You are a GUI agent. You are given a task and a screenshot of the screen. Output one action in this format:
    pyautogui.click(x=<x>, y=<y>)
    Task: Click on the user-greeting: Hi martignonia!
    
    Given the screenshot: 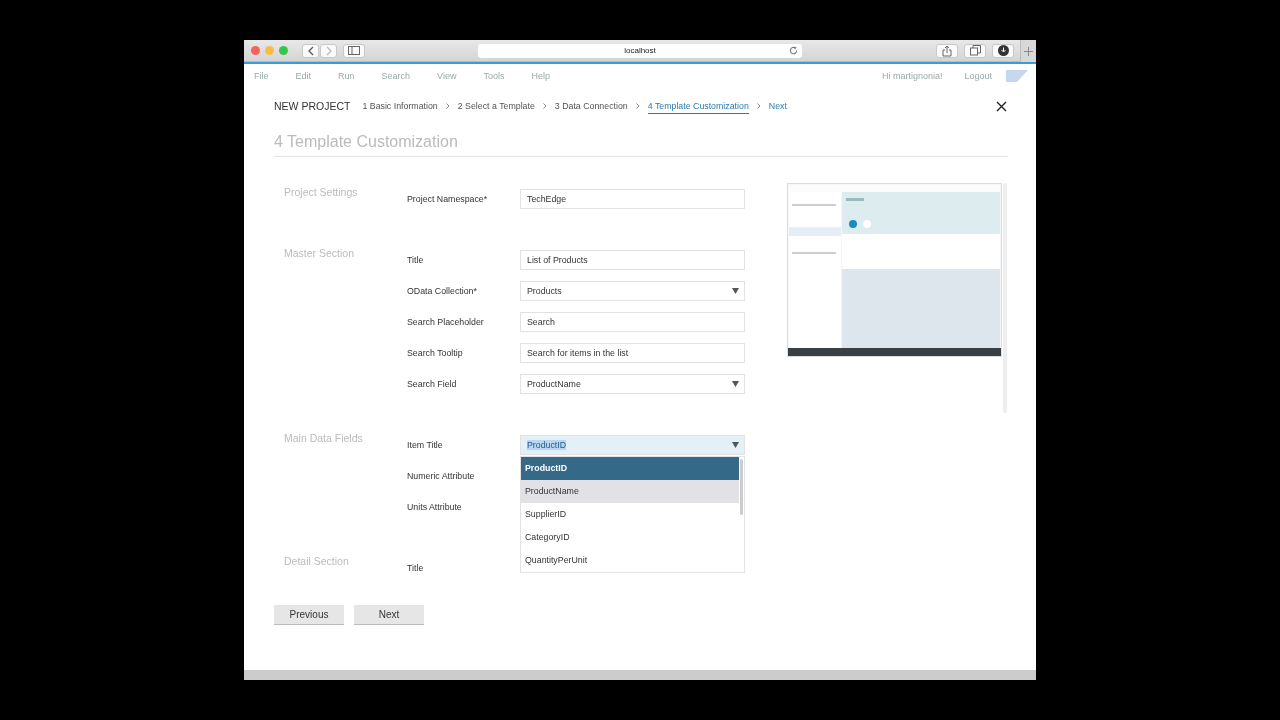 What is the action you would take?
    pyautogui.click(x=912, y=76)
    